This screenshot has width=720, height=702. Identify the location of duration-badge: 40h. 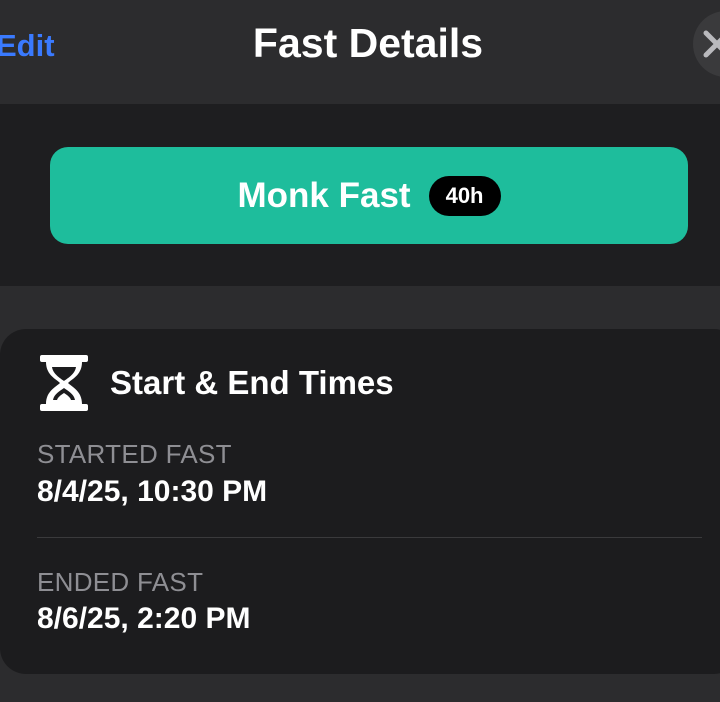
(464, 195).